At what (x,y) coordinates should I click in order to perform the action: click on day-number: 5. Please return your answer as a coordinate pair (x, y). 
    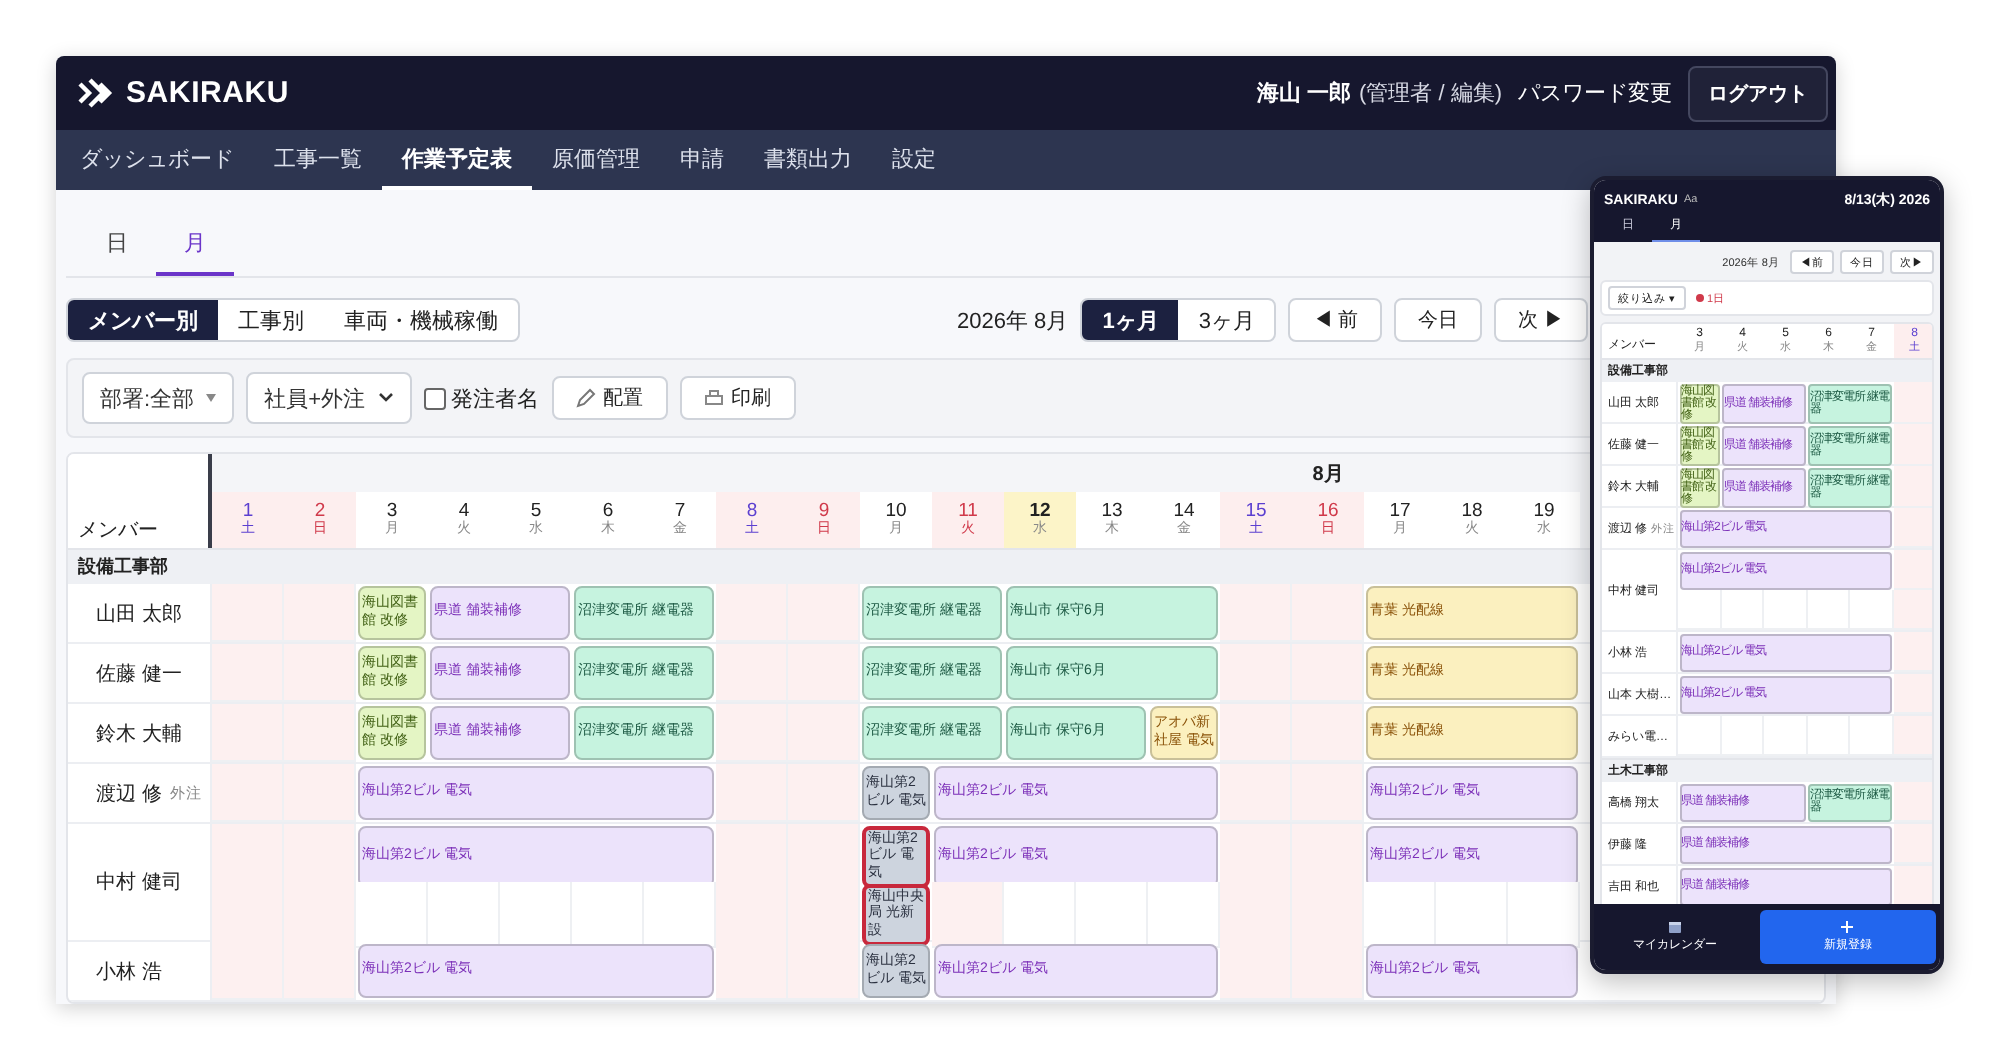
    Looking at the image, I should click on (536, 511).